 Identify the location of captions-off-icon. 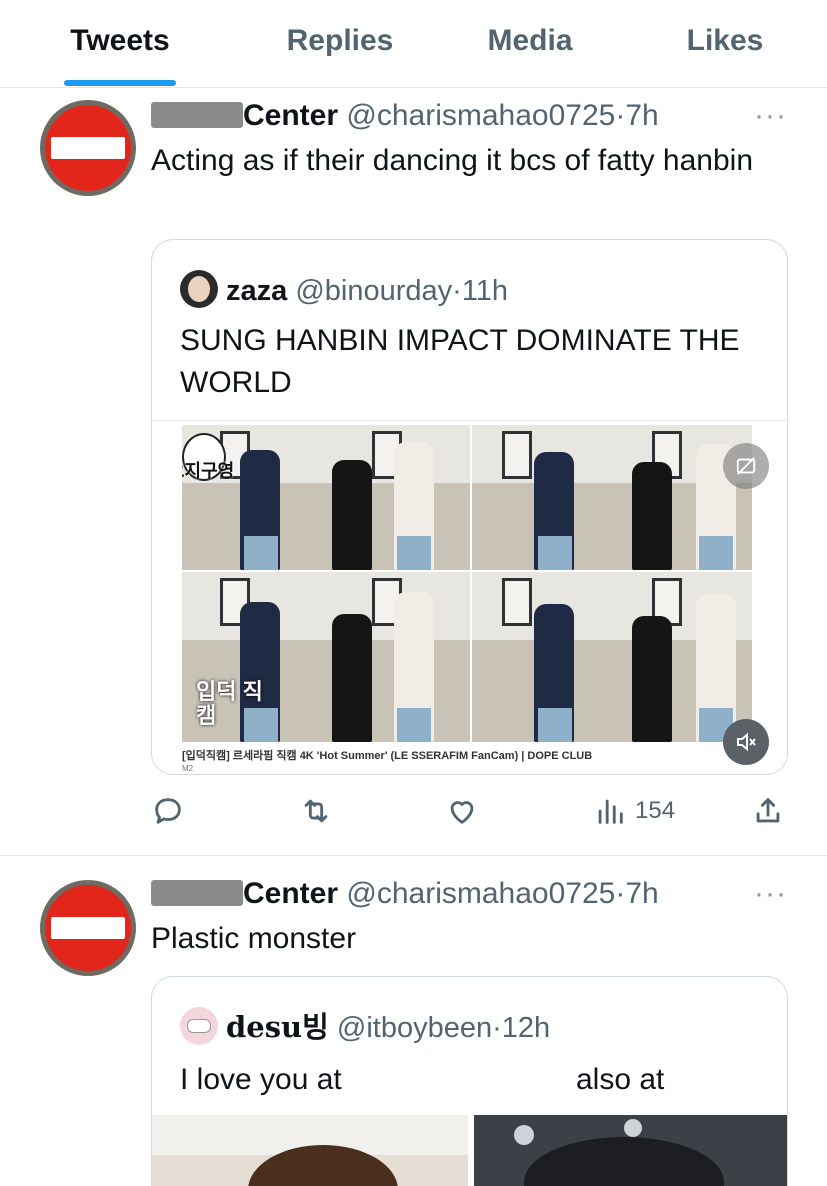
(746, 466).